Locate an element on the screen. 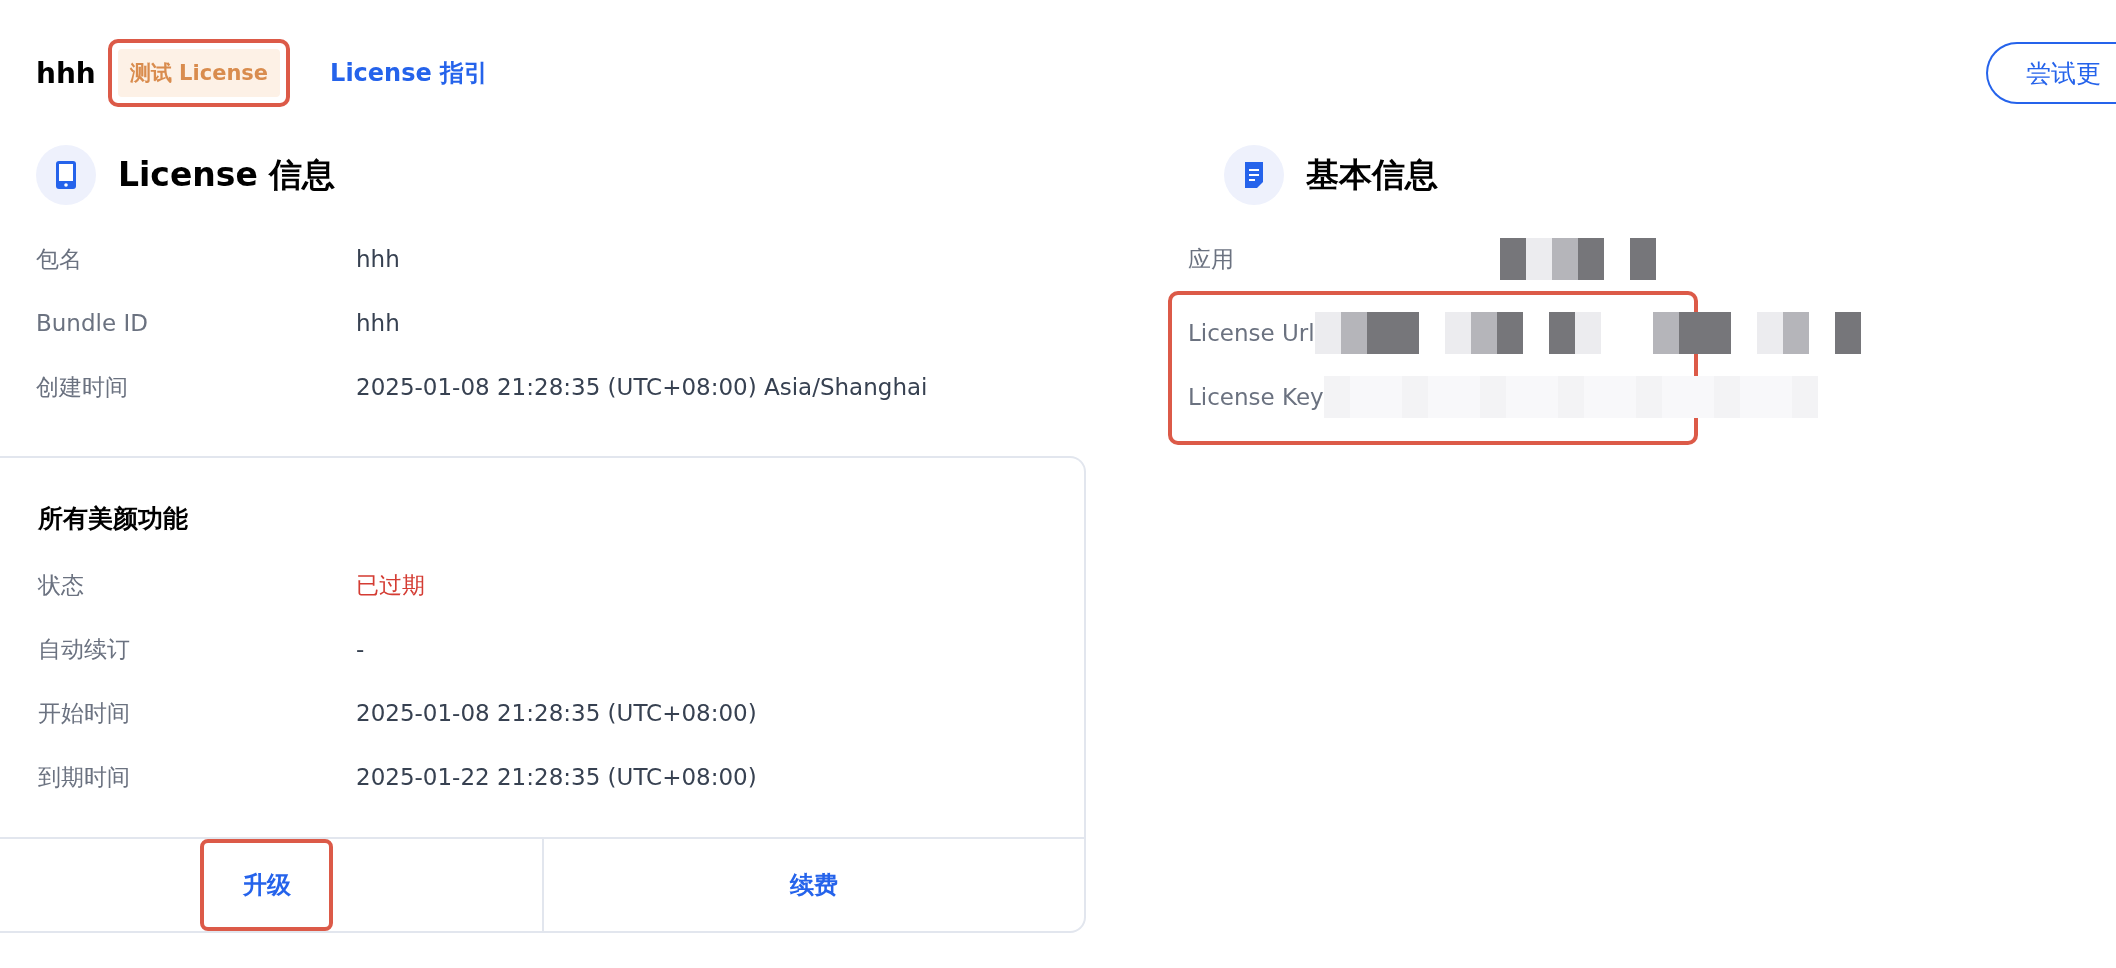 Image resolution: width=2116 pixels, height=968 pixels. field-label: 包名 is located at coordinates (59, 259).